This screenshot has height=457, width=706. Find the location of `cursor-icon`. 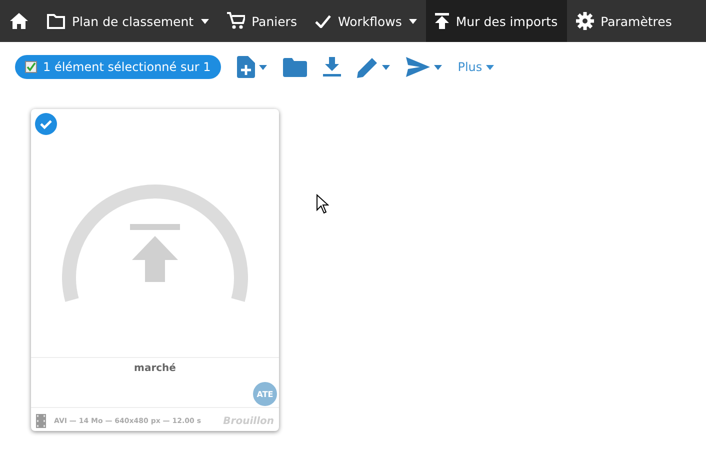

cursor-icon is located at coordinates (322, 204).